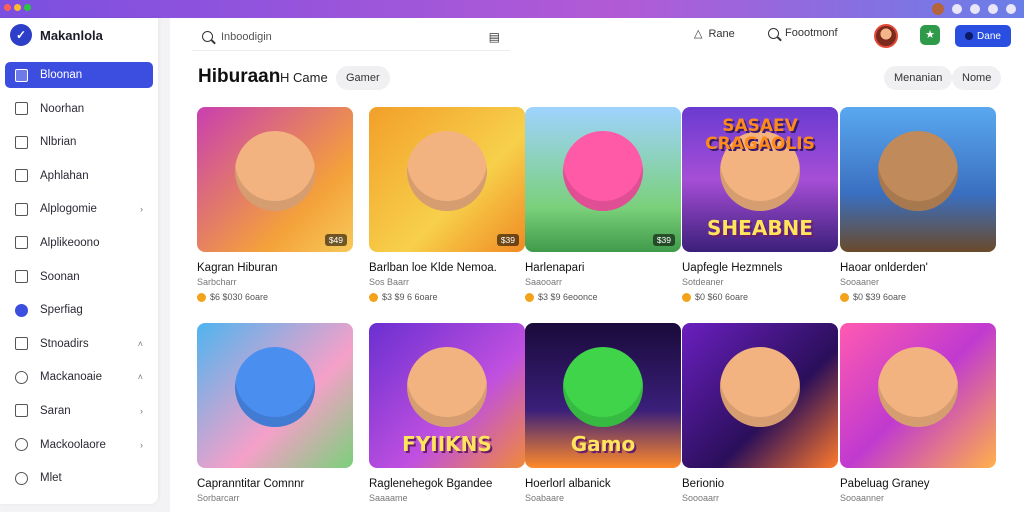  I want to click on search-icon, so click(773, 33).